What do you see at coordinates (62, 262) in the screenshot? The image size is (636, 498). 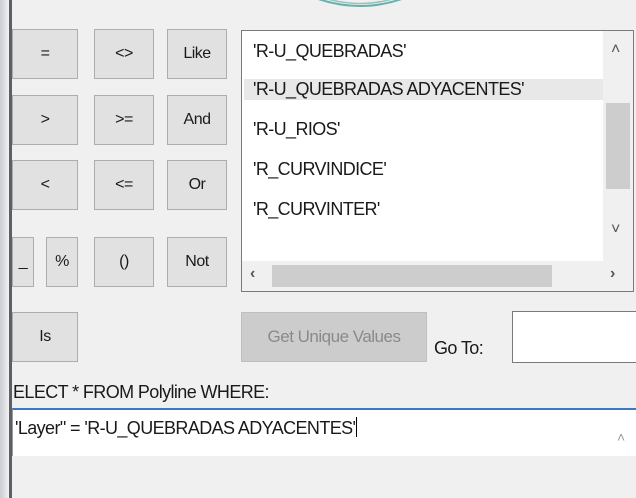 I see `percent-wildcard-button: %` at bounding box center [62, 262].